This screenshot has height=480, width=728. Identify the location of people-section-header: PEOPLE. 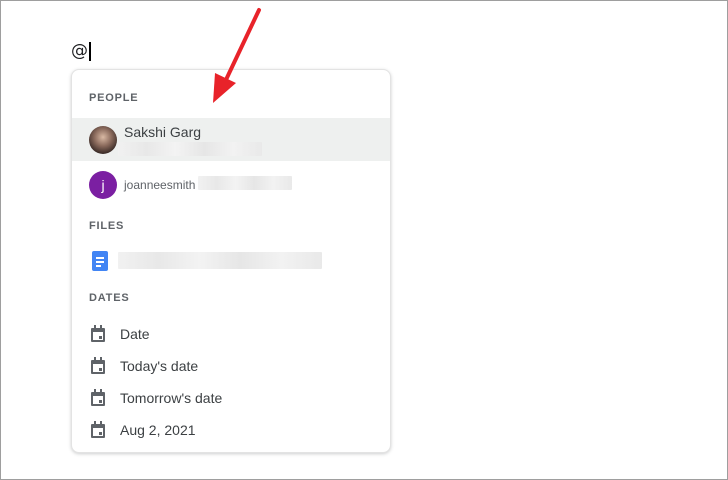
(114, 98).